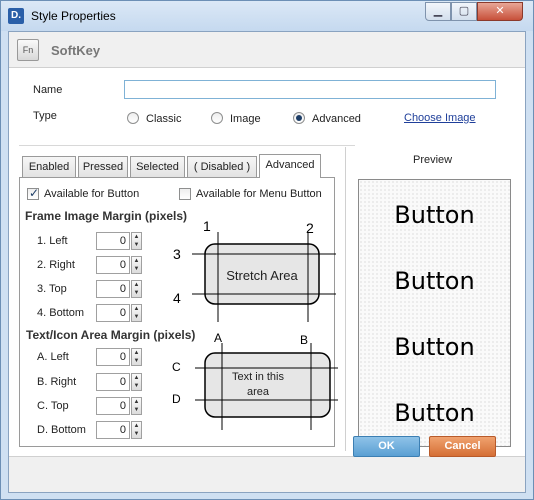  I want to click on available-for-menu-label: Available for Menu Button, so click(259, 194).